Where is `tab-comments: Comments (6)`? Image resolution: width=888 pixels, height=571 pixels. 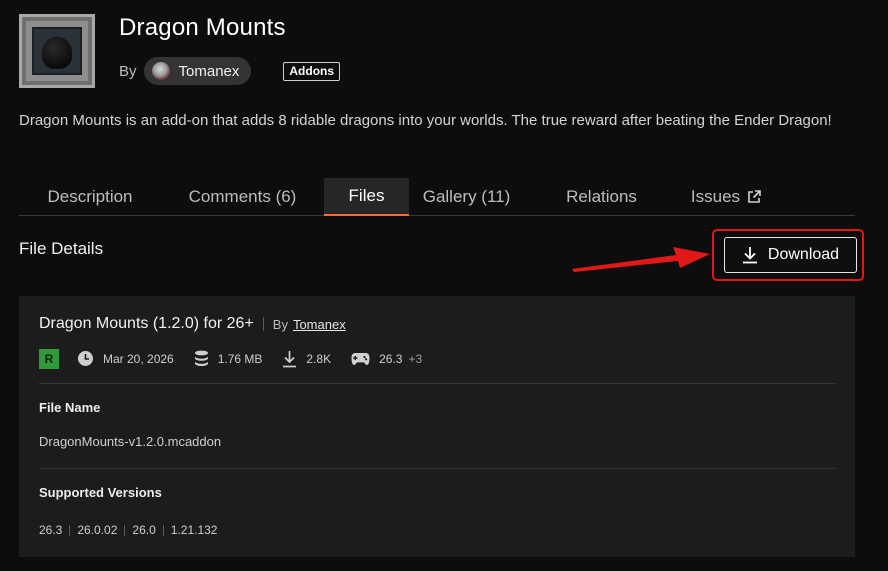 tab-comments: Comments (6) is located at coordinates (242, 197).